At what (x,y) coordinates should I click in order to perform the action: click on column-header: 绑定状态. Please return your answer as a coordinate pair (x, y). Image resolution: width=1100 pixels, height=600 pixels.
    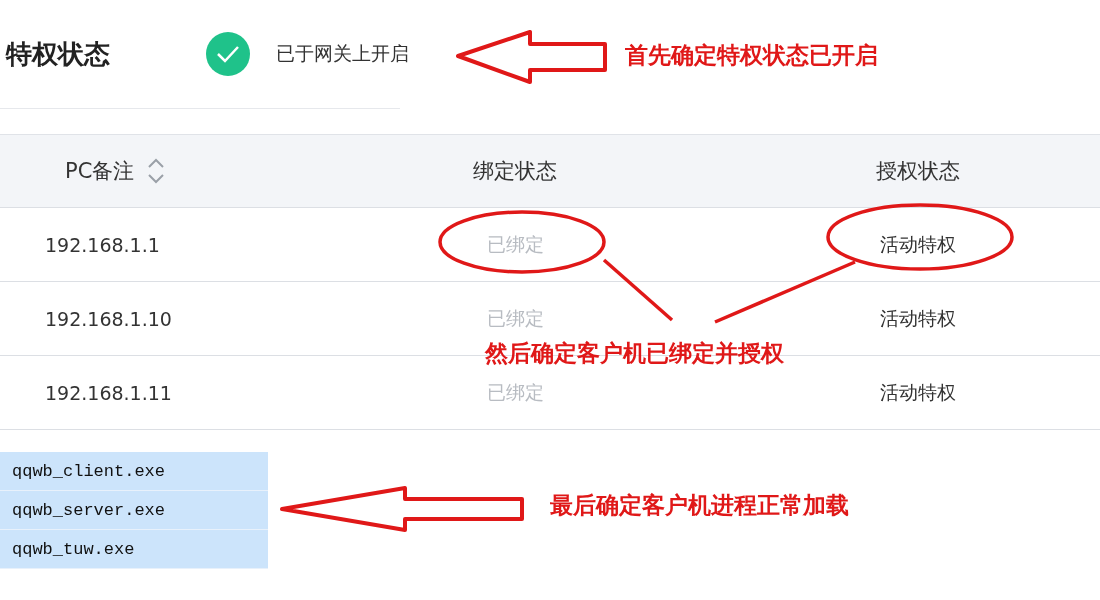
    Looking at the image, I should click on (515, 171).